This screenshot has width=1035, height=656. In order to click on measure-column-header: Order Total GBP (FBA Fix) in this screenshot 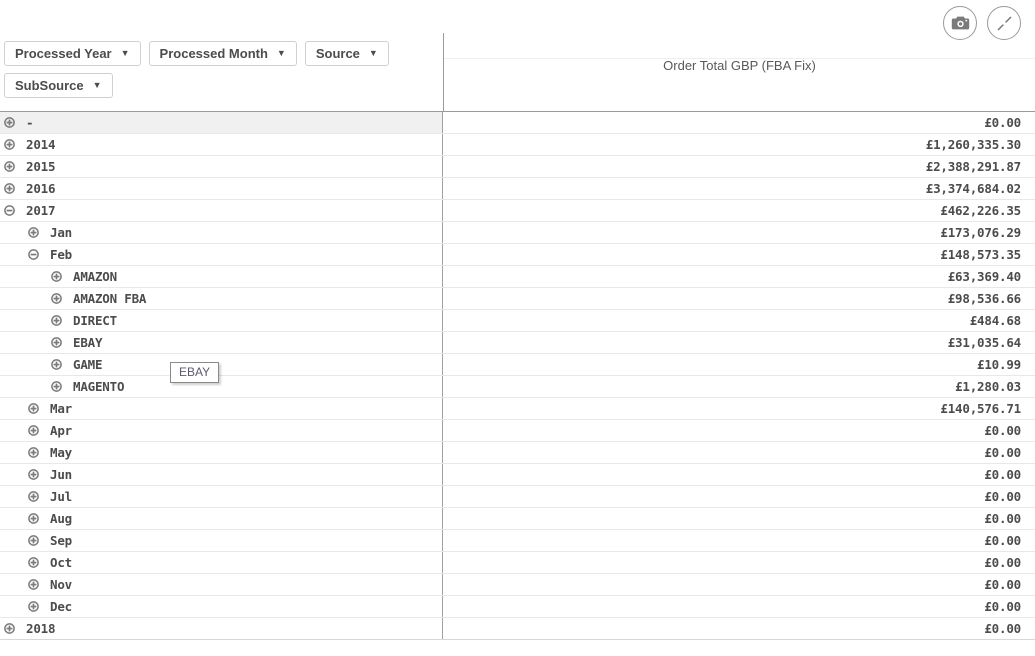, I will do `click(739, 72)`.